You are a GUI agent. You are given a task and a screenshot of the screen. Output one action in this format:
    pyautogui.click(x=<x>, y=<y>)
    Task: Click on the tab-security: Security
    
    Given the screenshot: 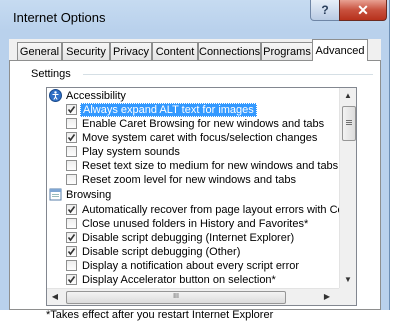 What is the action you would take?
    pyautogui.click(x=86, y=51)
    